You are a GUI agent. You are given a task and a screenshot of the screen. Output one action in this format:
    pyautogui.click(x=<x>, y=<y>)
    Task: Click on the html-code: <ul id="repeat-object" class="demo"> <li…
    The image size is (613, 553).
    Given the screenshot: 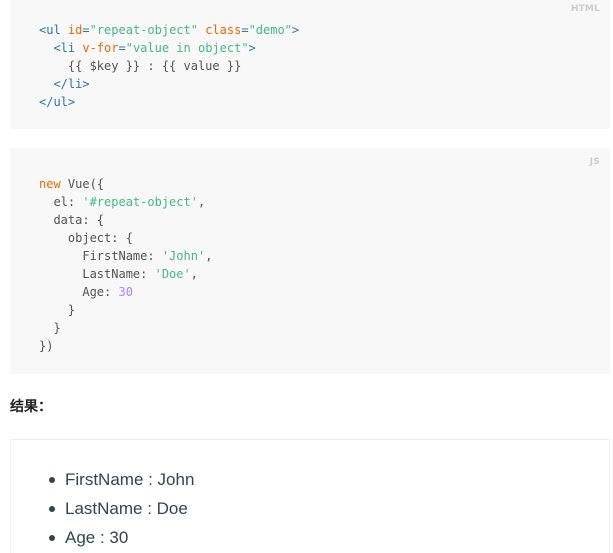 What is the action you would take?
    pyautogui.click(x=169, y=66)
    